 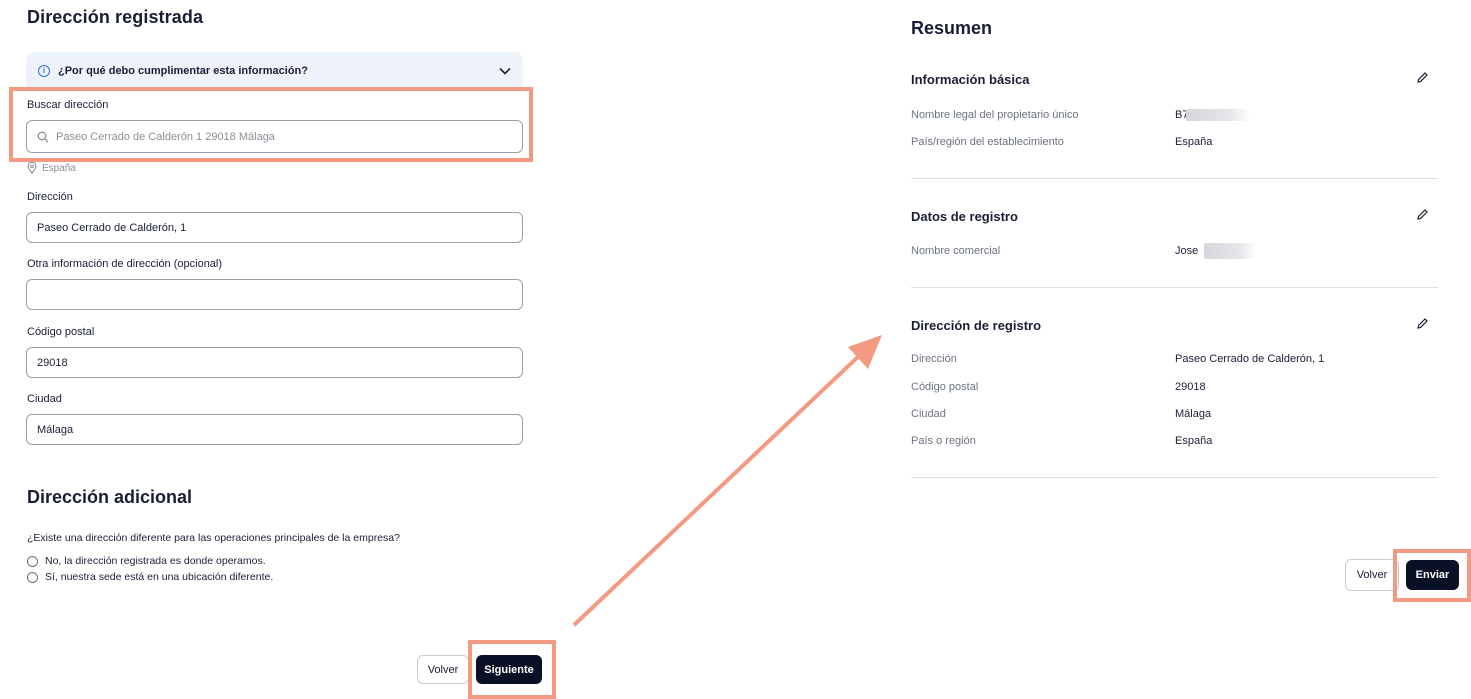 What do you see at coordinates (987, 142) in the screenshot?
I see `summary-key: País/región del establecimiento` at bounding box center [987, 142].